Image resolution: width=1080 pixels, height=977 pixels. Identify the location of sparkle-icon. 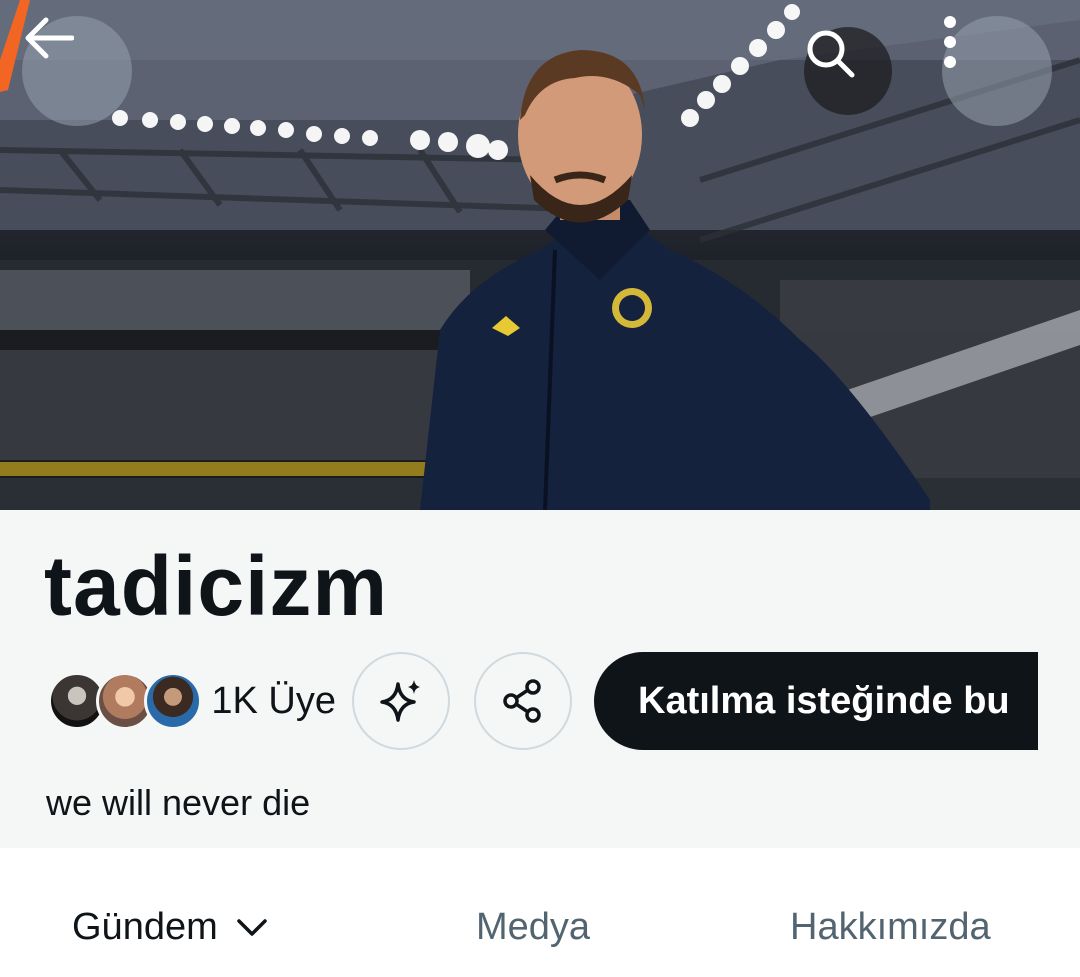
(400, 701).